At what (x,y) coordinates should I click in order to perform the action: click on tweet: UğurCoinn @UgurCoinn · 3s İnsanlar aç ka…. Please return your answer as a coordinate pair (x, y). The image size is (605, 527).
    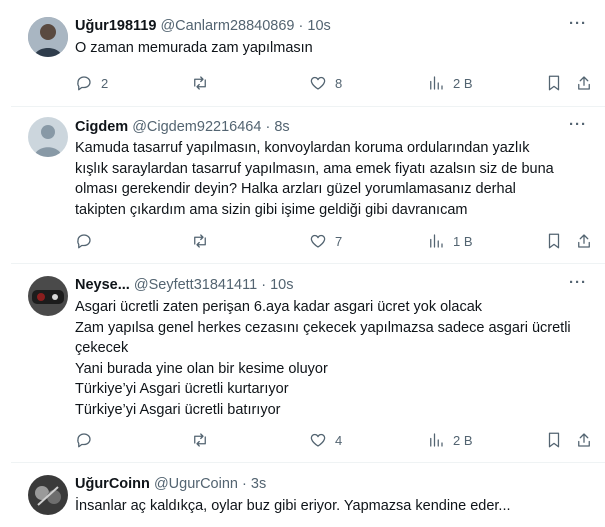
    Looking at the image, I should click on (308, 495).